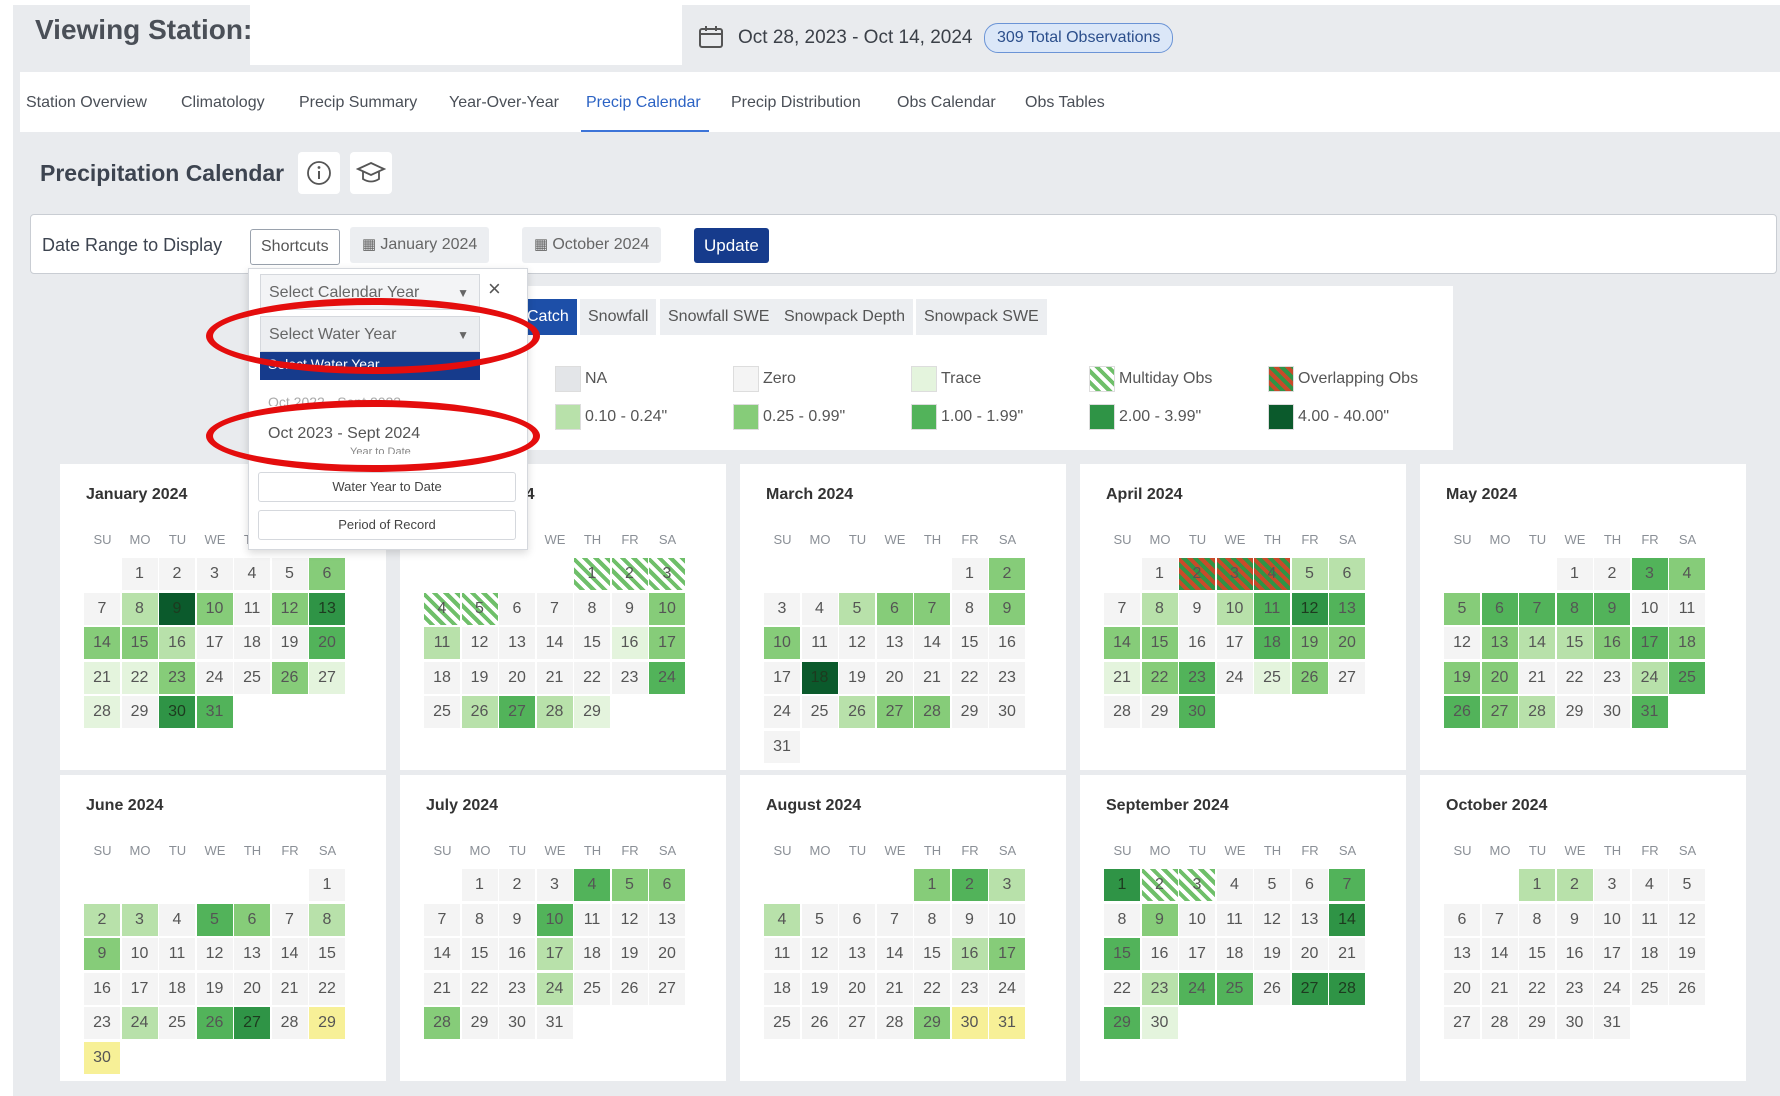 Image resolution: width=1780 pixels, height=1096 pixels. Describe the element at coordinates (1574, 988) in the screenshot. I see `day-cell: 23` at that location.